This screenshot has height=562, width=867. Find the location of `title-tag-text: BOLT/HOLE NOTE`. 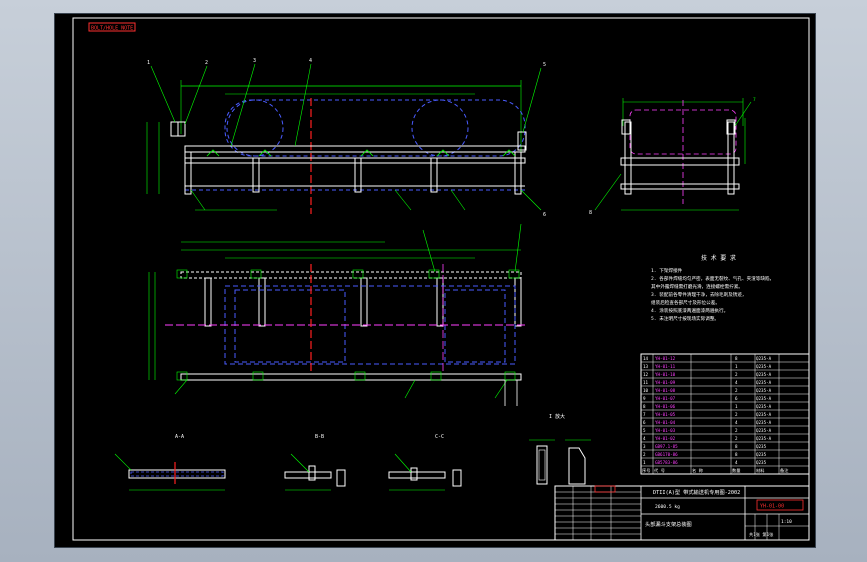

title-tag-text: BOLT/HOLE NOTE is located at coordinates (112, 29).